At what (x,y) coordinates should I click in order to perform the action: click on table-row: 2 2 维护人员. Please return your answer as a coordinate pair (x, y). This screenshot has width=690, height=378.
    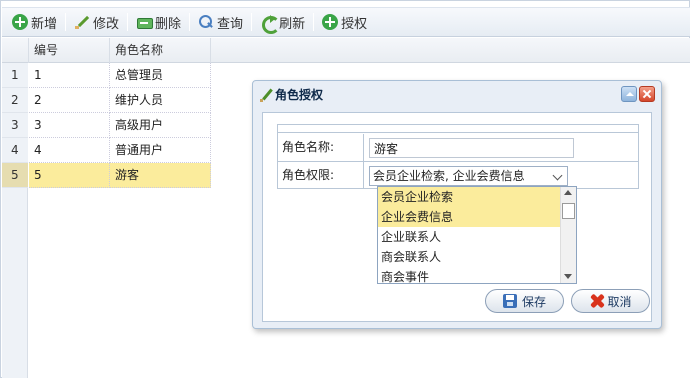
    Looking at the image, I should click on (106, 100).